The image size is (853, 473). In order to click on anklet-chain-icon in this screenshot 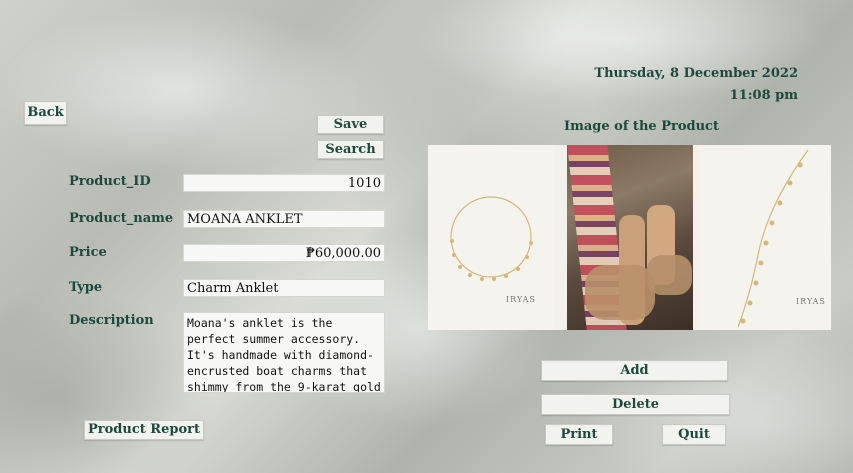, I will do `click(491, 238)`.